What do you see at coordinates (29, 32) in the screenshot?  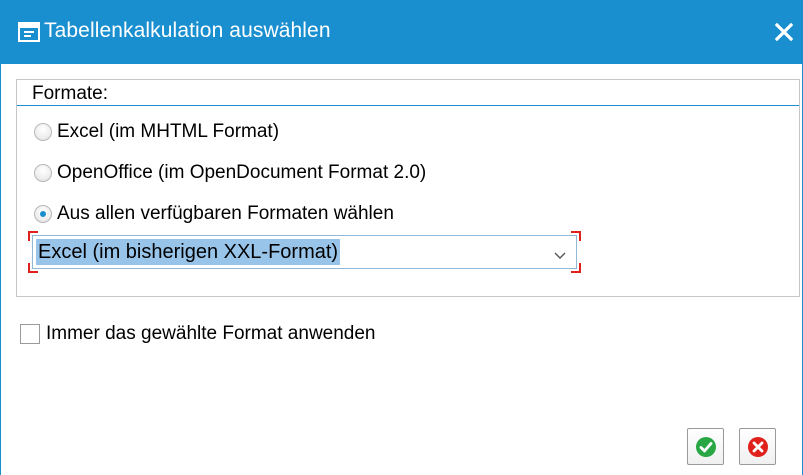 I see `dialog-window-icon` at bounding box center [29, 32].